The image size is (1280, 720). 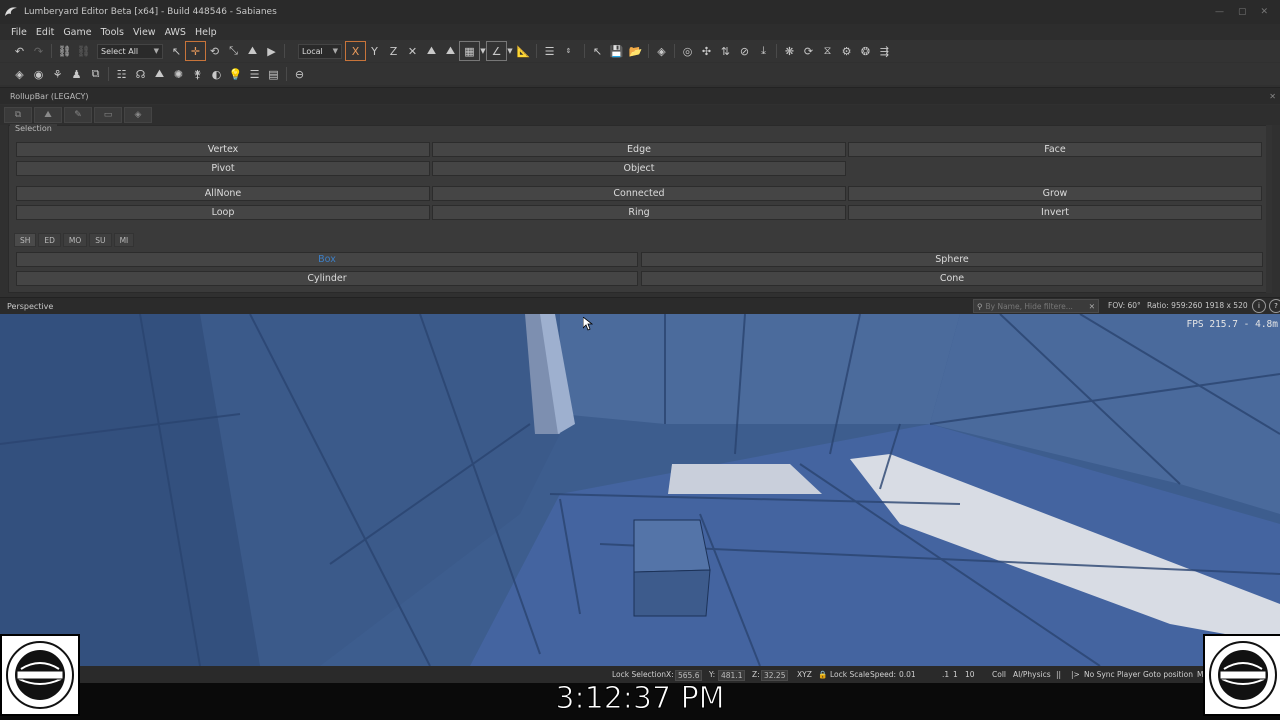 What do you see at coordinates (1174, 305) in the screenshot?
I see `ratio-readout: Ratio: 959:260` at bounding box center [1174, 305].